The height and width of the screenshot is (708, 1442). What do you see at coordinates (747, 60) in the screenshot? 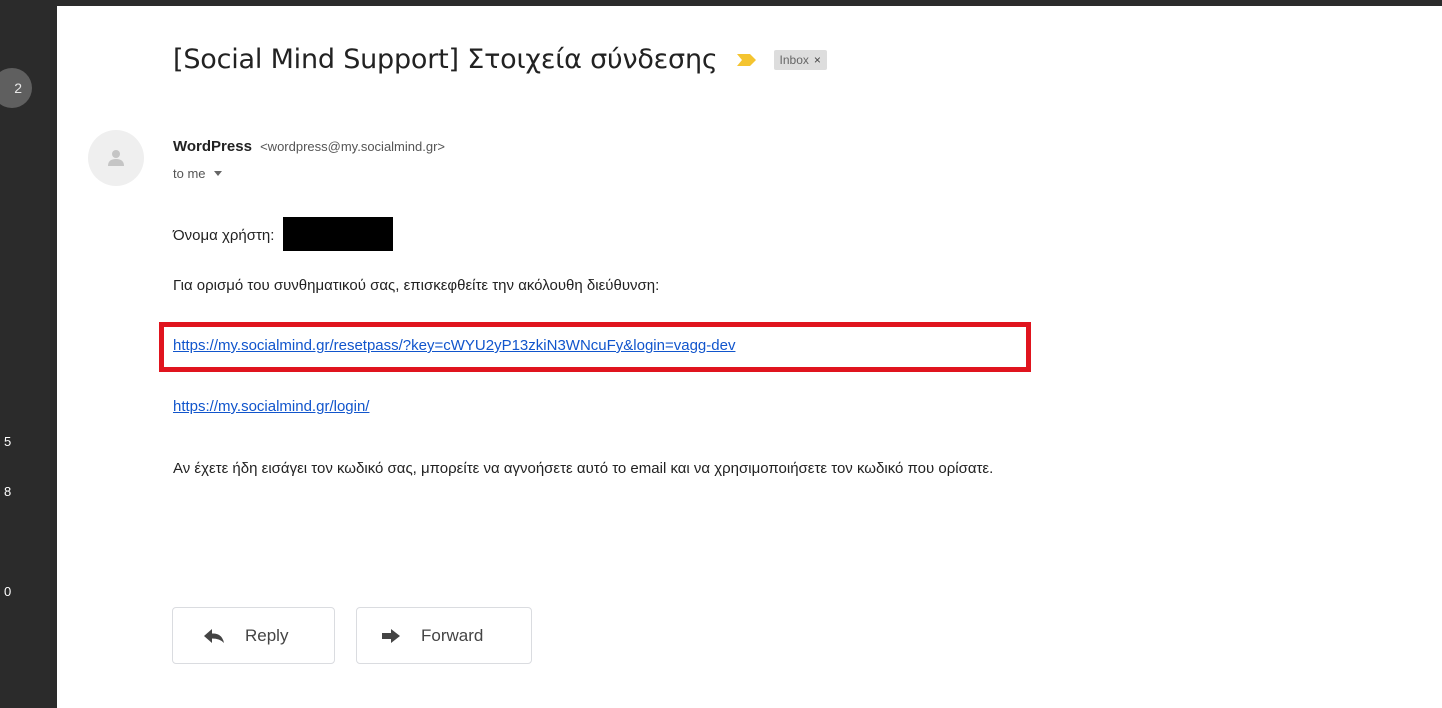
I see `importance-marker-icon` at bounding box center [747, 60].